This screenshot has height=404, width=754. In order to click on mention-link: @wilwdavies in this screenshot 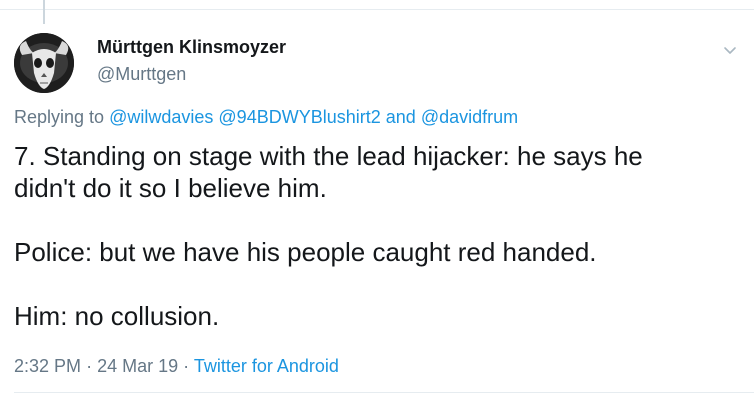, I will do `click(161, 117)`.